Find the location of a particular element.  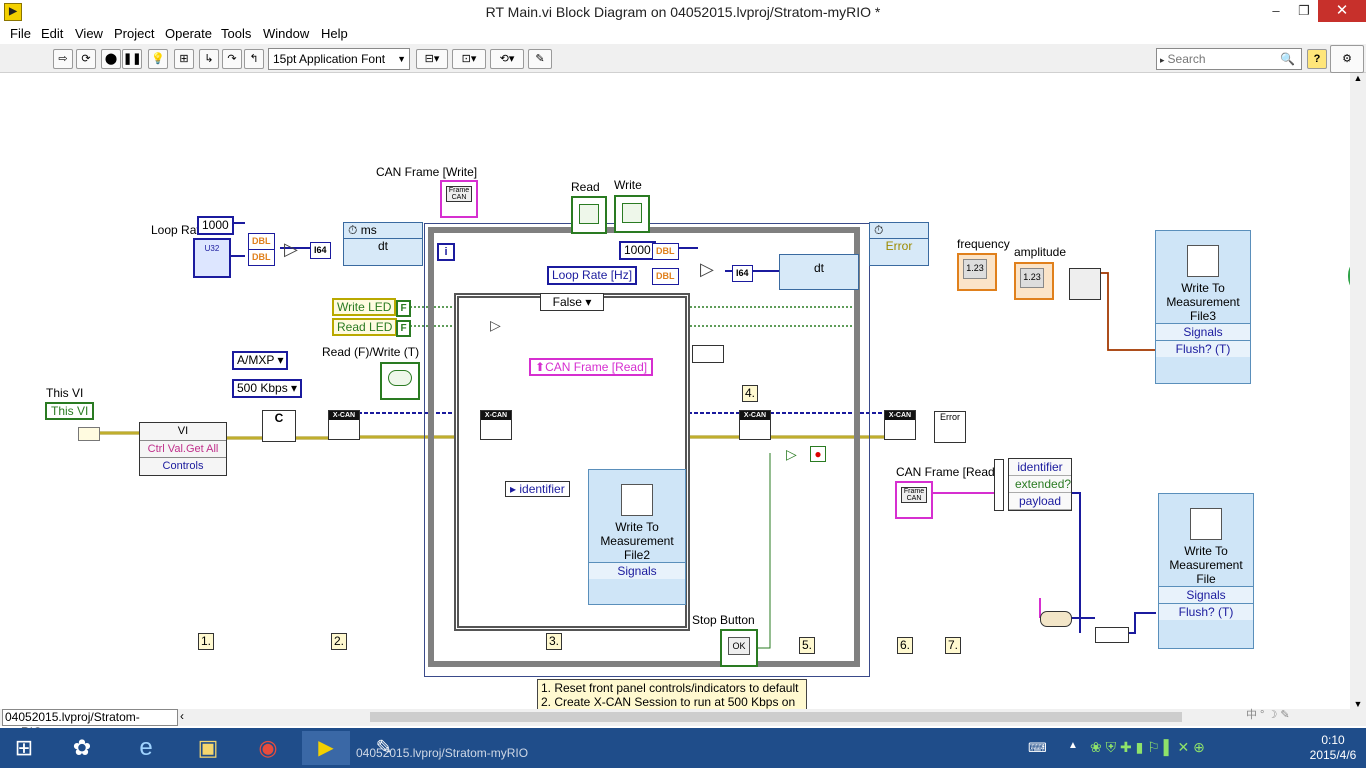

unbundle-extended-field: extended? is located at coordinates (1040, 484).